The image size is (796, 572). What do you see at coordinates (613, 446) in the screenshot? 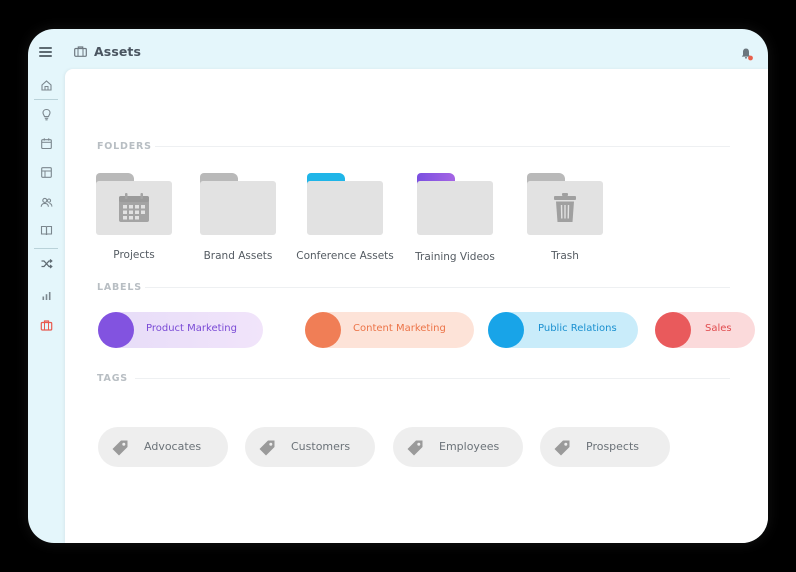
I see `tag-name: Prospects` at bounding box center [613, 446].